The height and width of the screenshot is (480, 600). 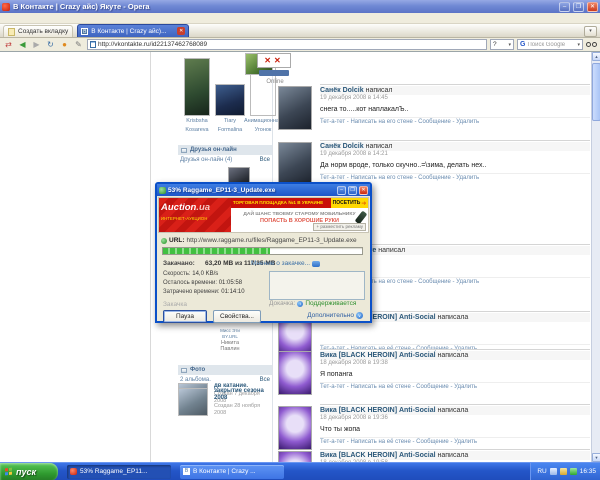 What do you see at coordinates (222, 190) in the screenshot?
I see `dialog-title: 53% Raggame_EP11-3_Update.exe` at bounding box center [222, 190].